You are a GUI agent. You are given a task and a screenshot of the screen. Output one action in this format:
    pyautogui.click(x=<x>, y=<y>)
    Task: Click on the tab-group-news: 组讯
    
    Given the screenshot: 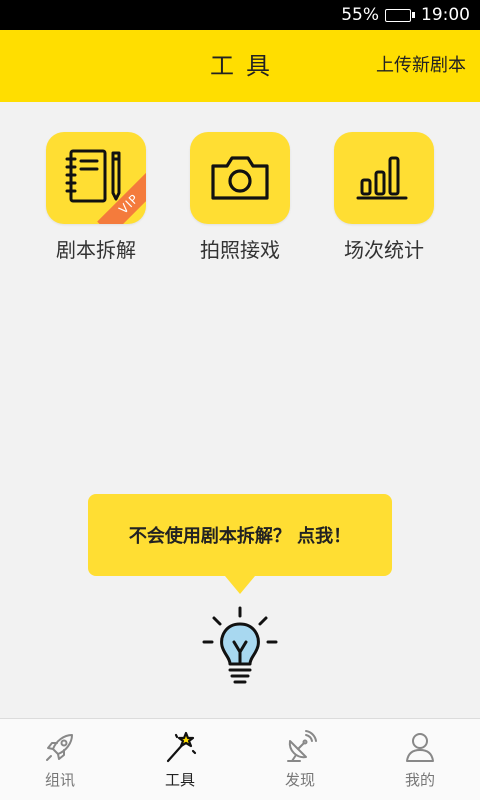 What is the action you would take?
    pyautogui.click(x=60, y=759)
    